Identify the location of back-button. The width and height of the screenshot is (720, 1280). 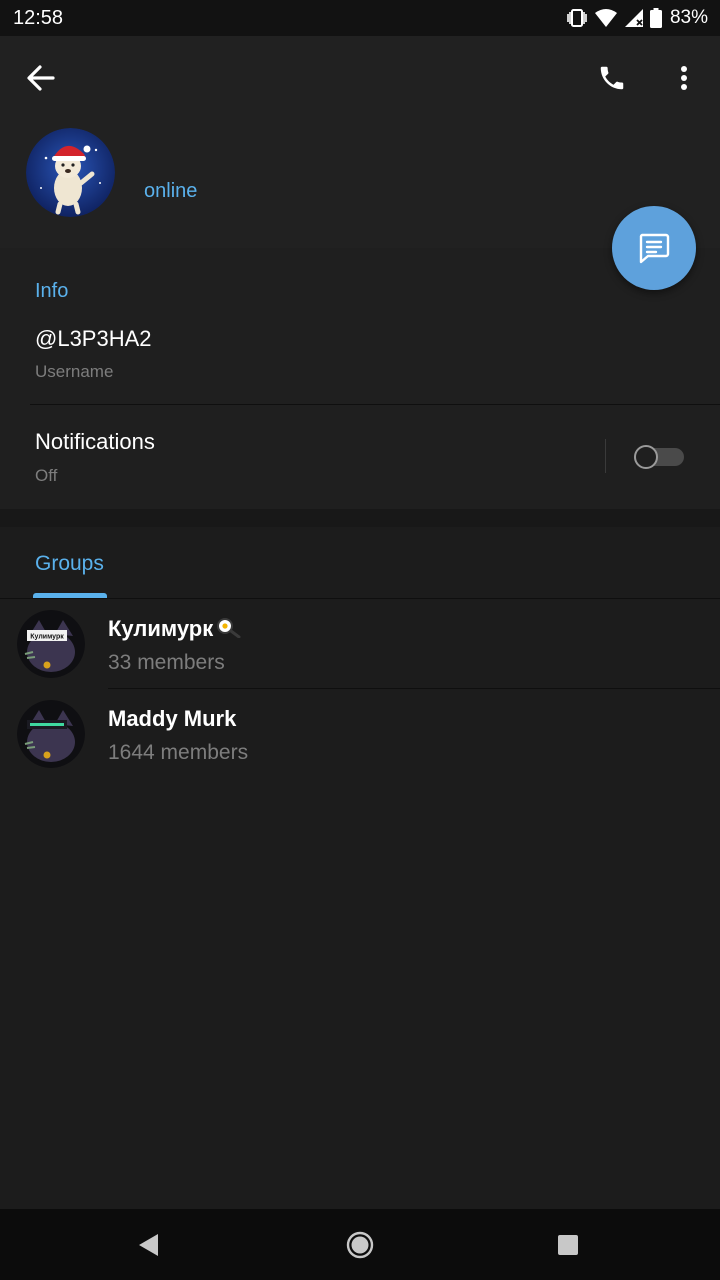
(41, 78).